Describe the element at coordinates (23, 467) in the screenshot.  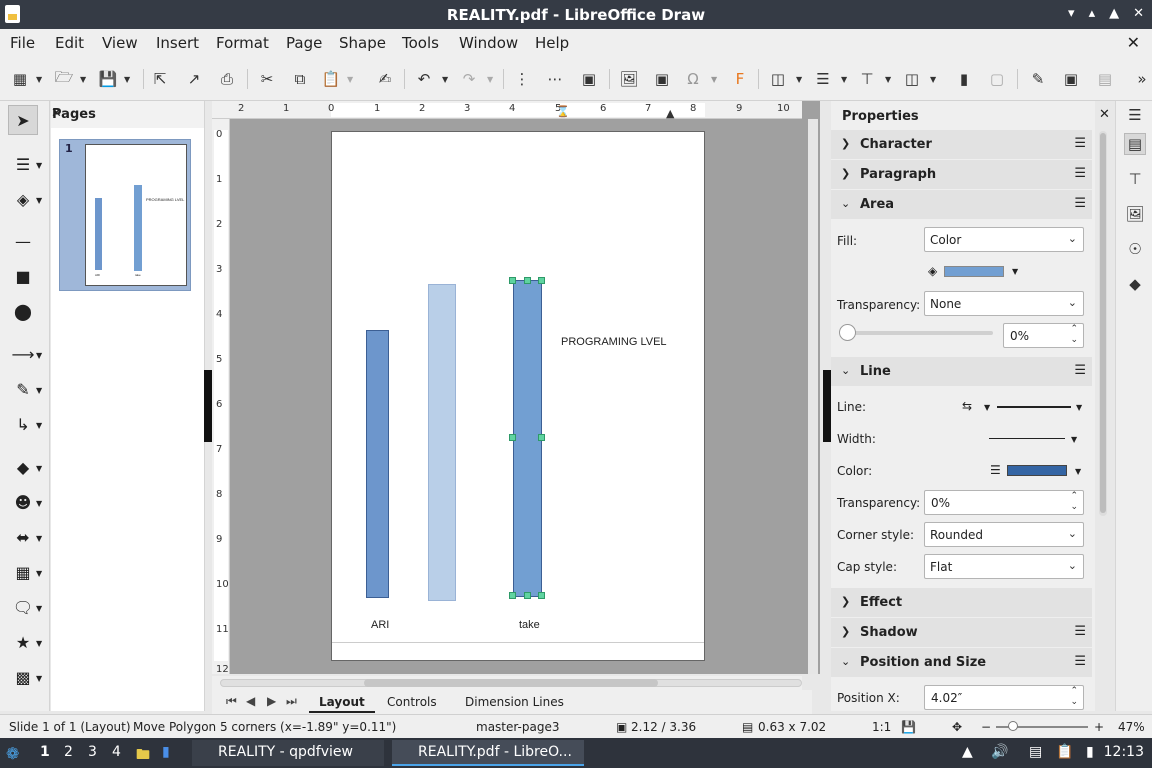
I see `basic-shapes-icon: ◆` at that location.